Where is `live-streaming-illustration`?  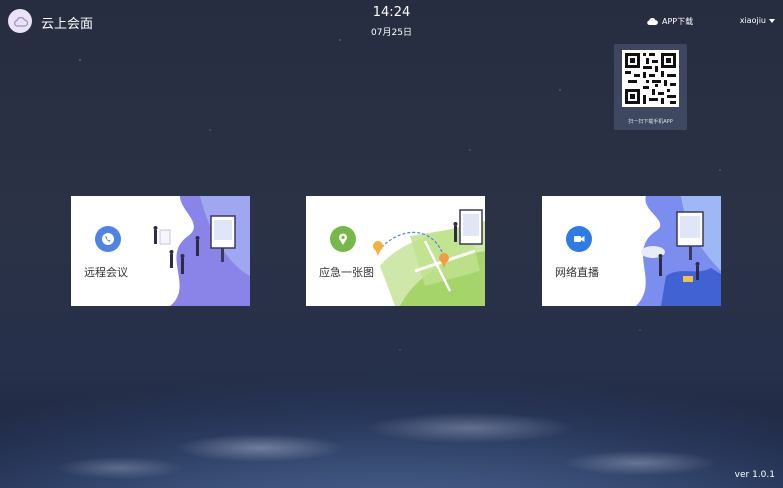 live-streaming-illustration is located at coordinates (678, 251).